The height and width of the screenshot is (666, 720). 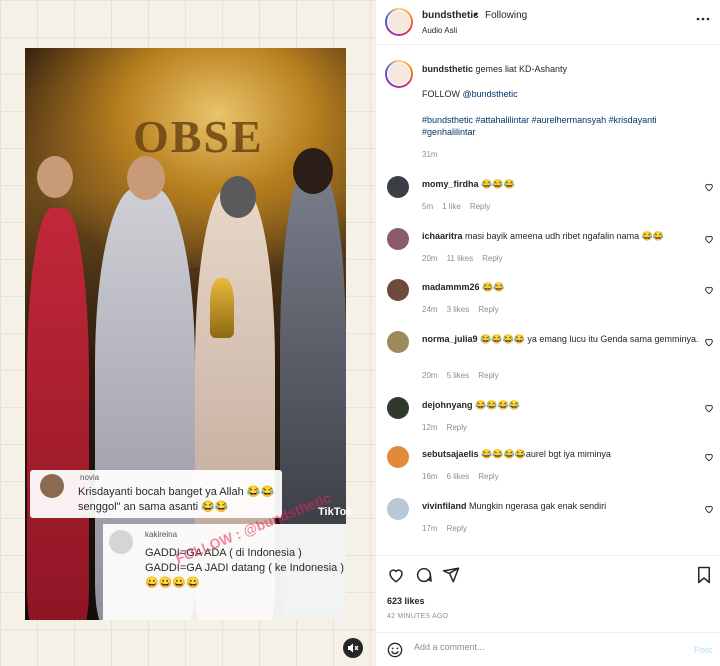 I want to click on comment-text: 😂😂😂😂aurel bgt iya miminya, so click(x=546, y=454).